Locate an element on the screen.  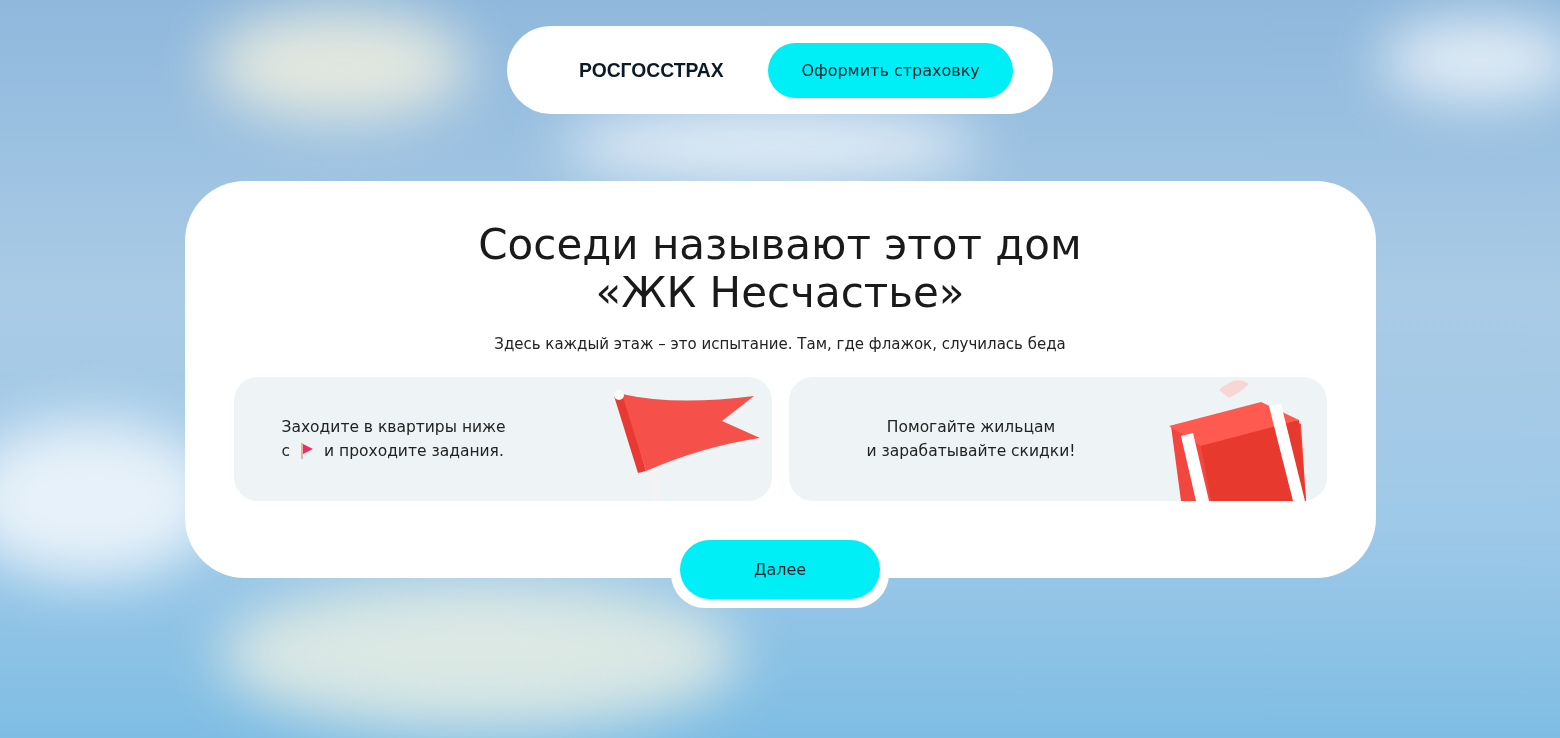
title: «ЖК Несчастье» is located at coordinates (780, 293).